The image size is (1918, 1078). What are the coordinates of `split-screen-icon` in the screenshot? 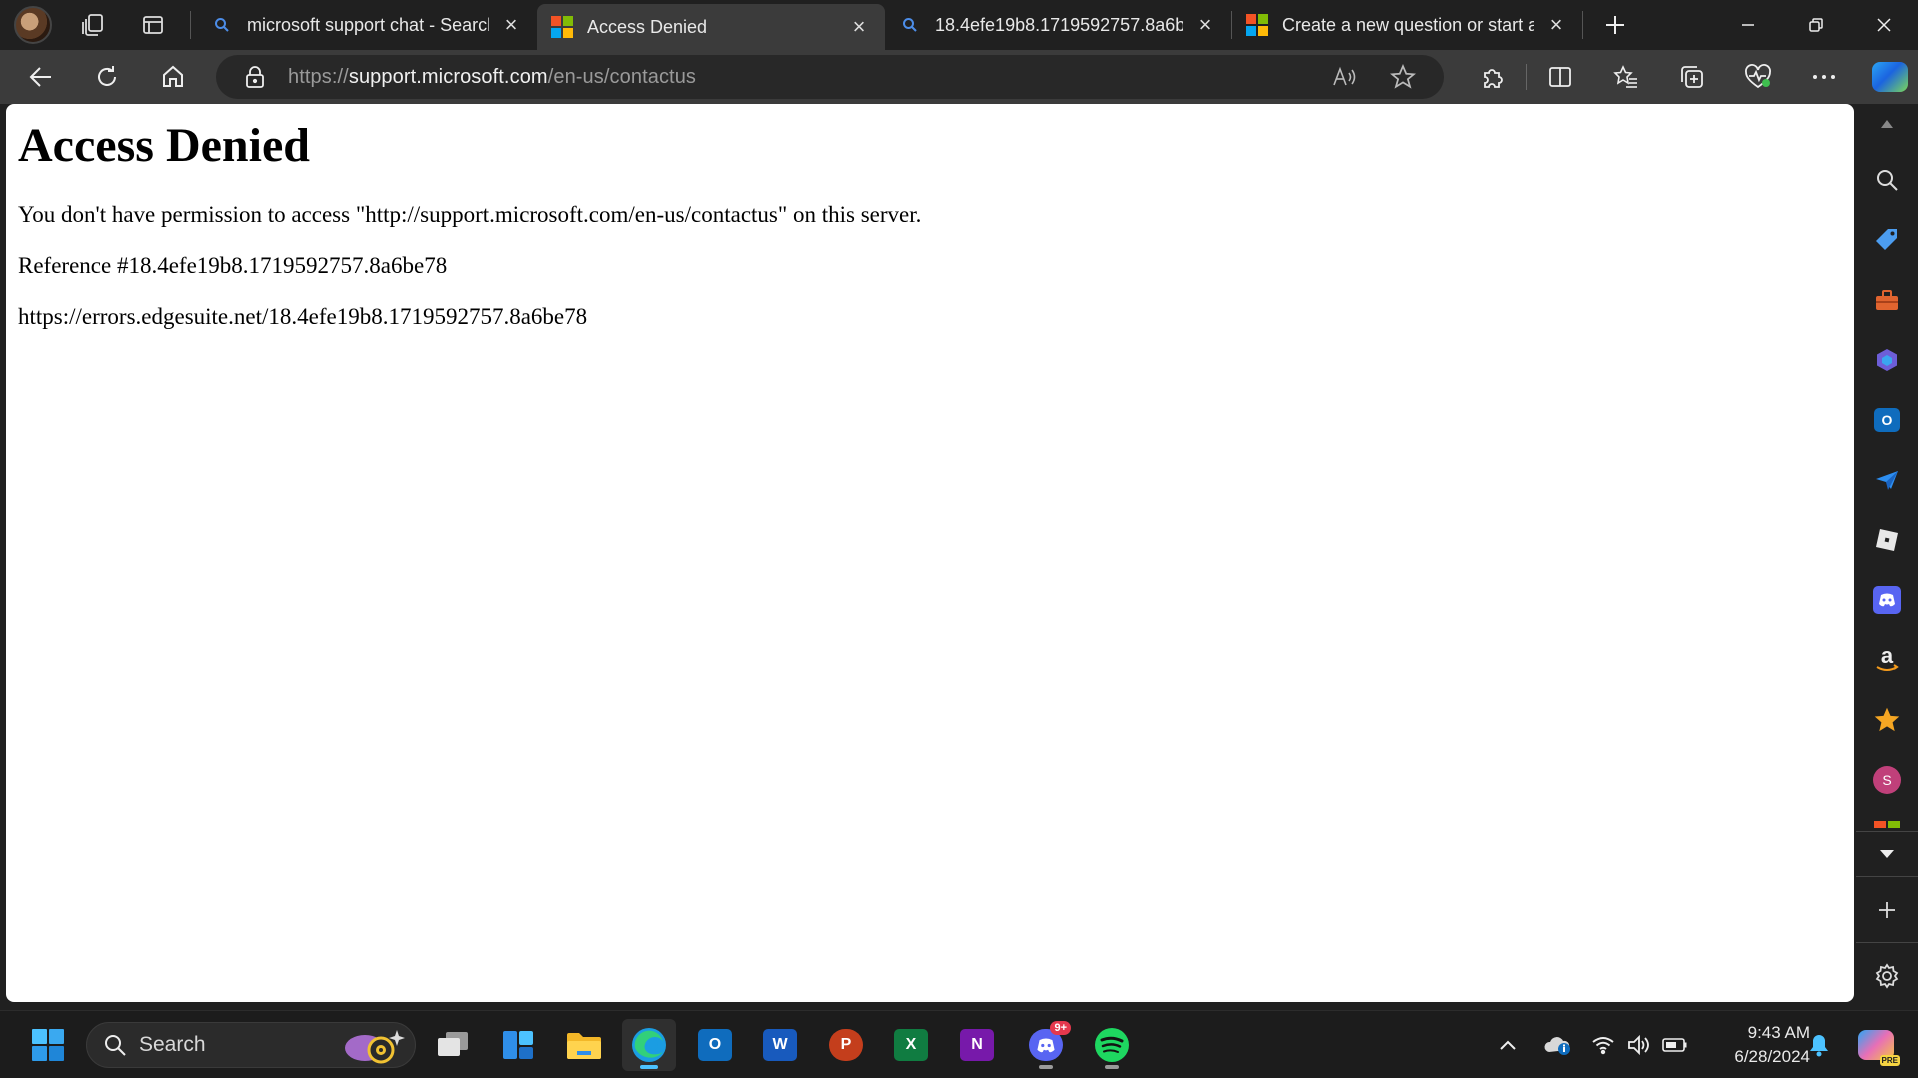 It's located at (1560, 77).